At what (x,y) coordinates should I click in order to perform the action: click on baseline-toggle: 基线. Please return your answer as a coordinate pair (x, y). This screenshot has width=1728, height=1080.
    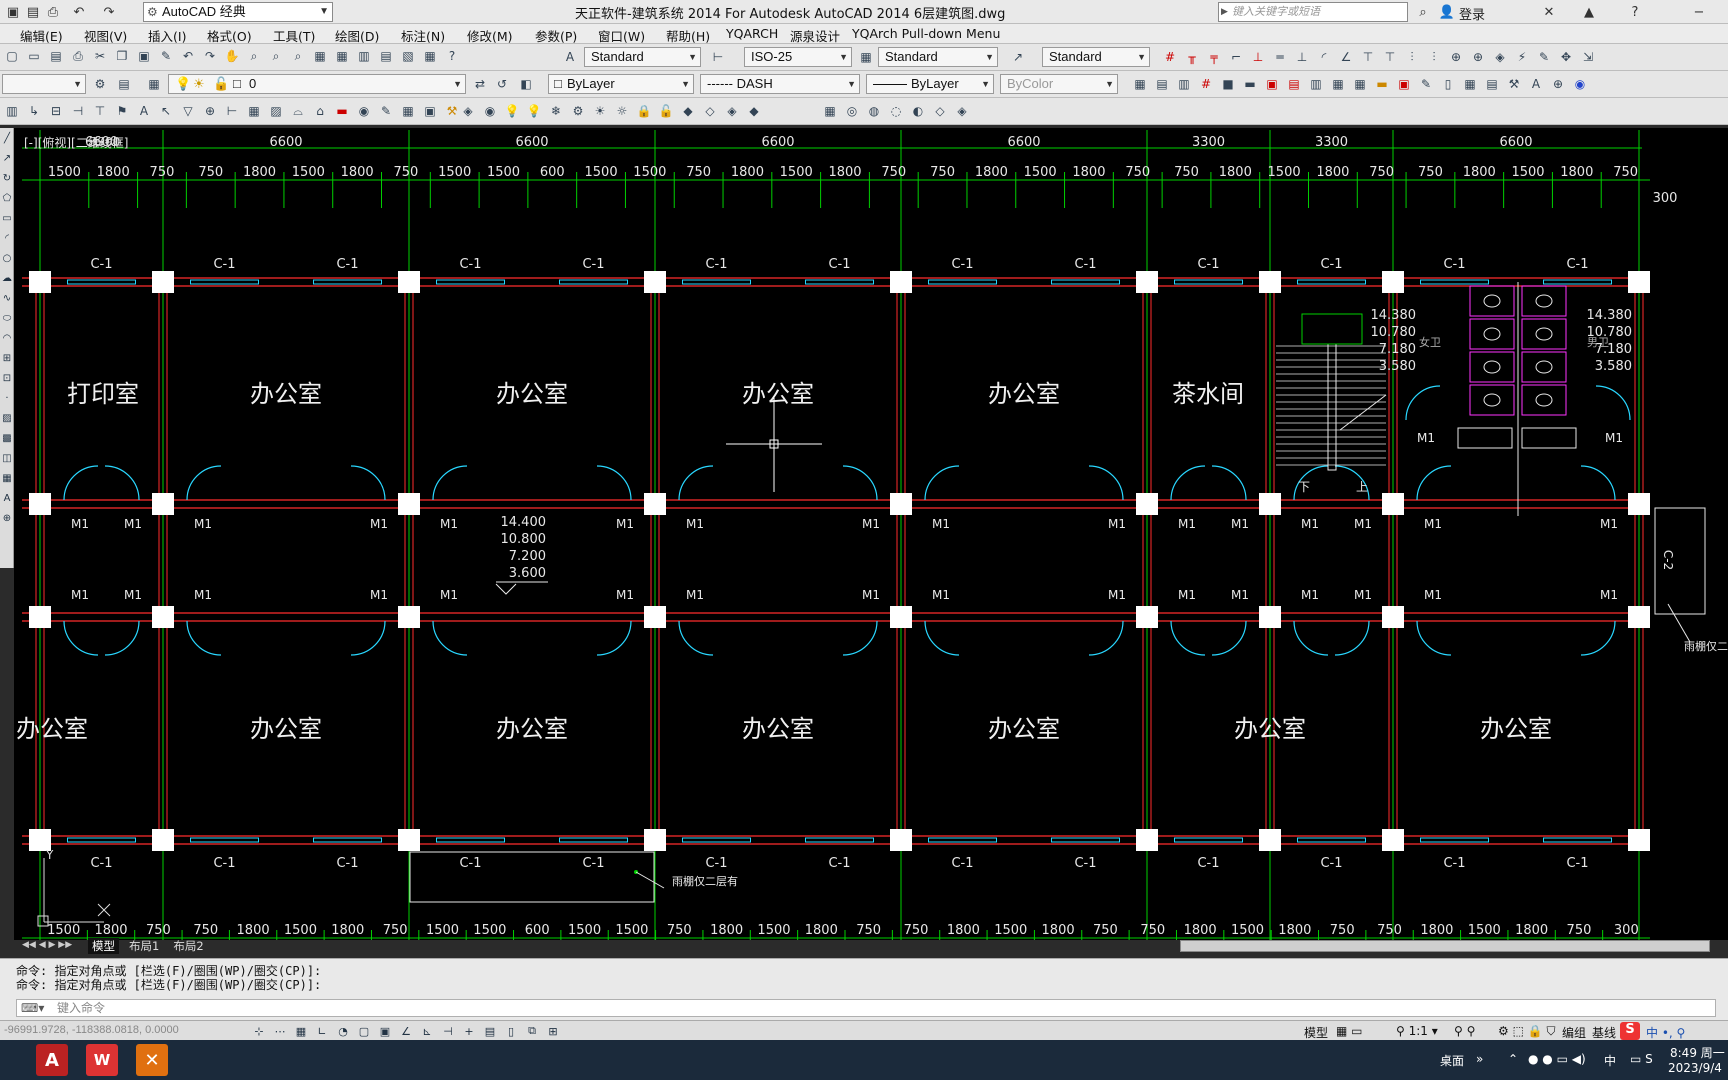
    Looking at the image, I should click on (1604, 1032).